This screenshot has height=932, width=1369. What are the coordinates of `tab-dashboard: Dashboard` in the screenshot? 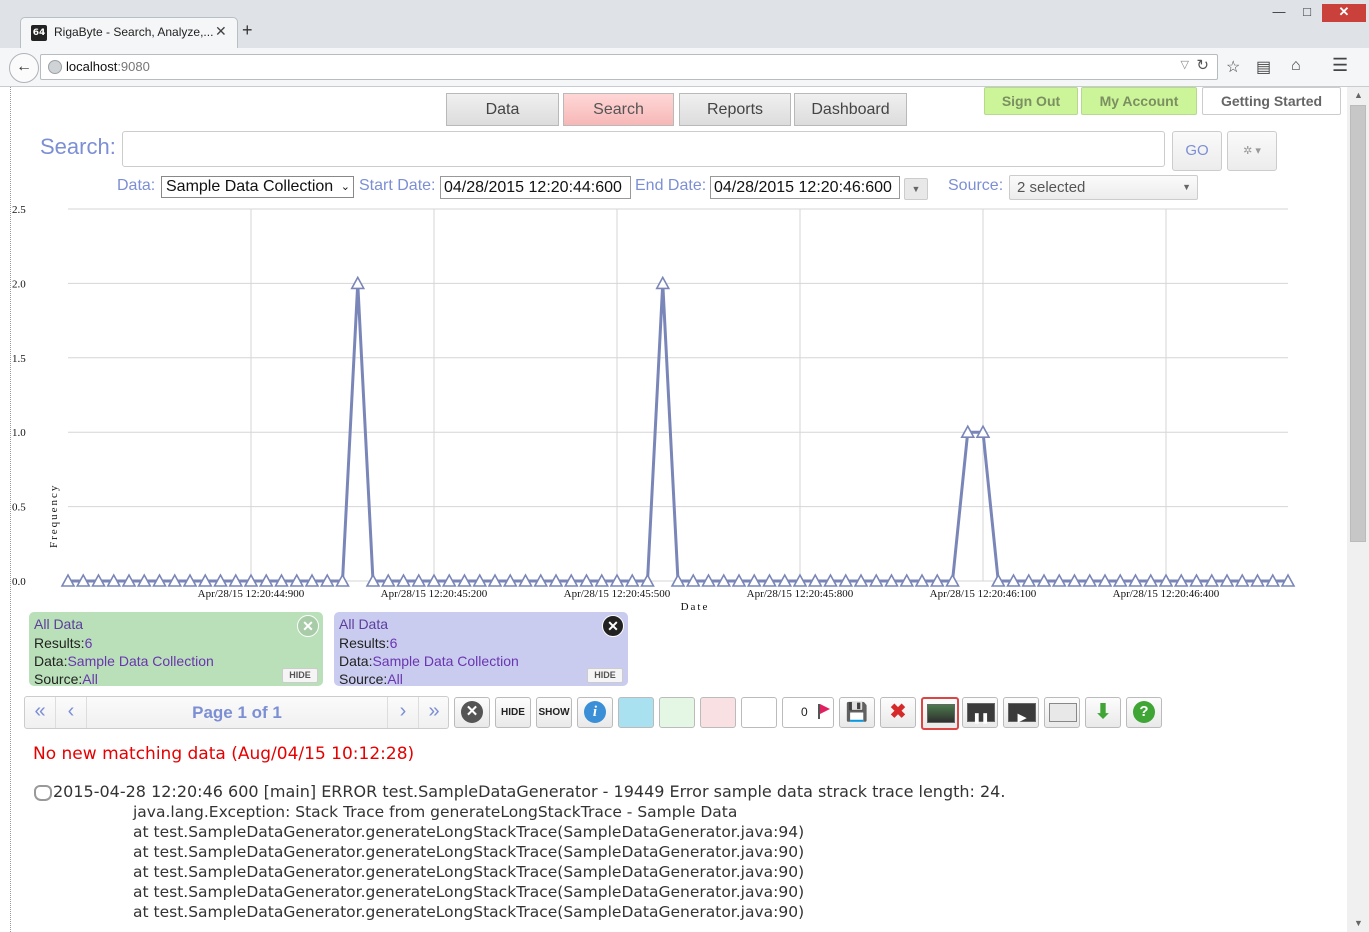 It's located at (850, 109).